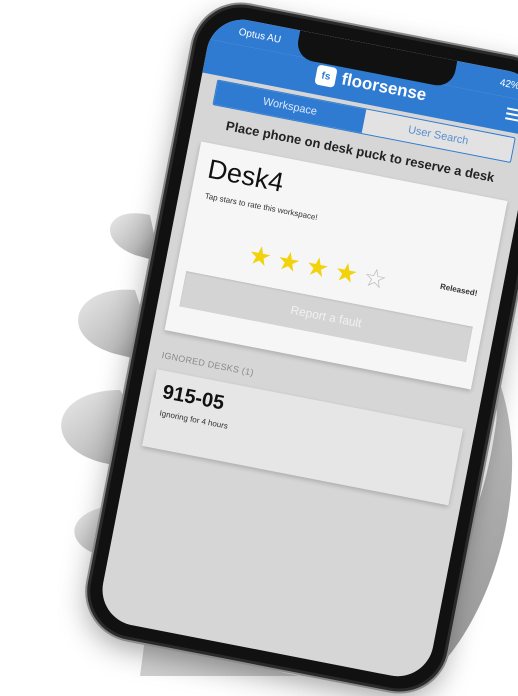  Describe the element at coordinates (375, 278) in the screenshot. I see `star-icon-5: ☆` at that location.